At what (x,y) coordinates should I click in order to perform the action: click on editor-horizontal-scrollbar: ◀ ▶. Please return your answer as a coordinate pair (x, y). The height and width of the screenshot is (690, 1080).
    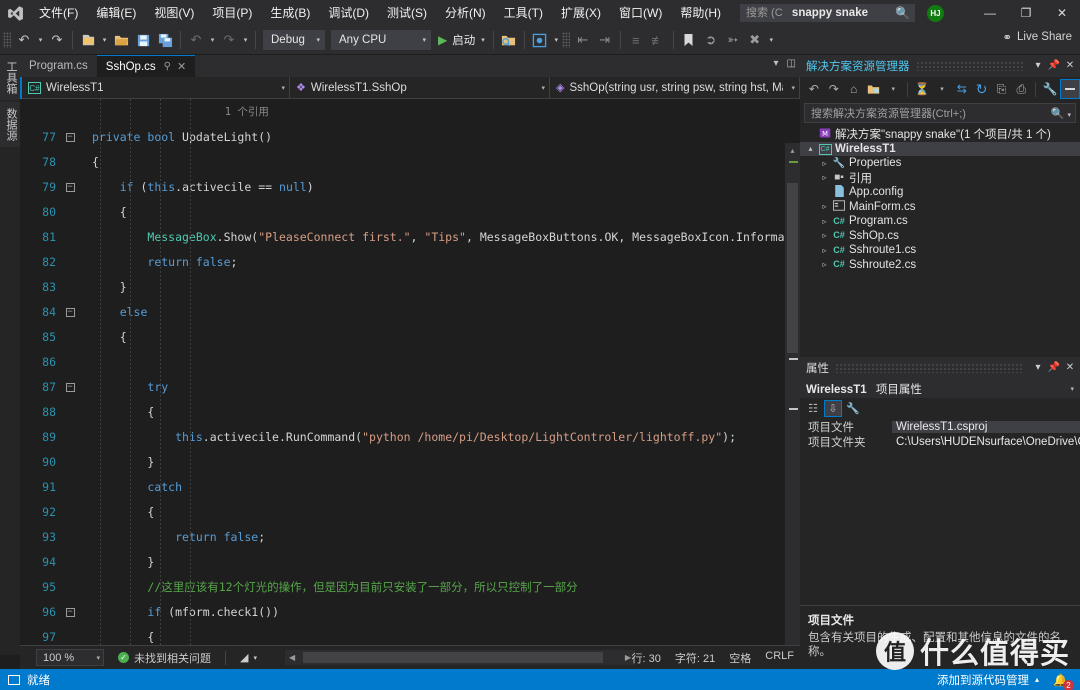
    Looking at the image, I should click on (460, 657).